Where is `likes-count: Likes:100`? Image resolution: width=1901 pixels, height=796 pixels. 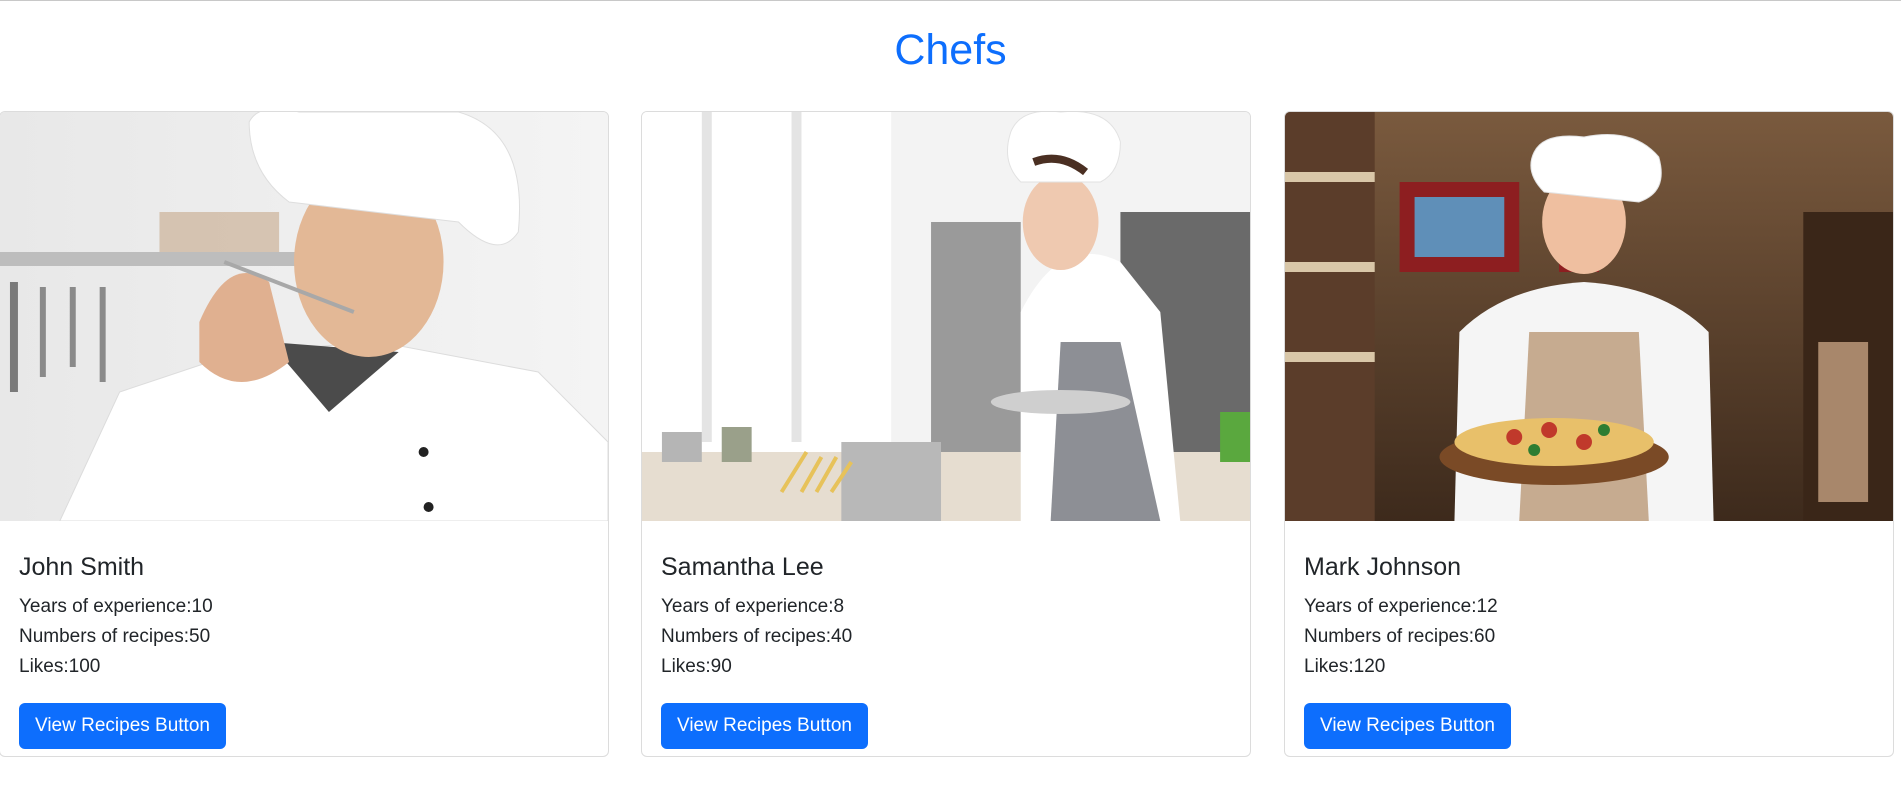
likes-count: Likes:100 is located at coordinates (60, 666).